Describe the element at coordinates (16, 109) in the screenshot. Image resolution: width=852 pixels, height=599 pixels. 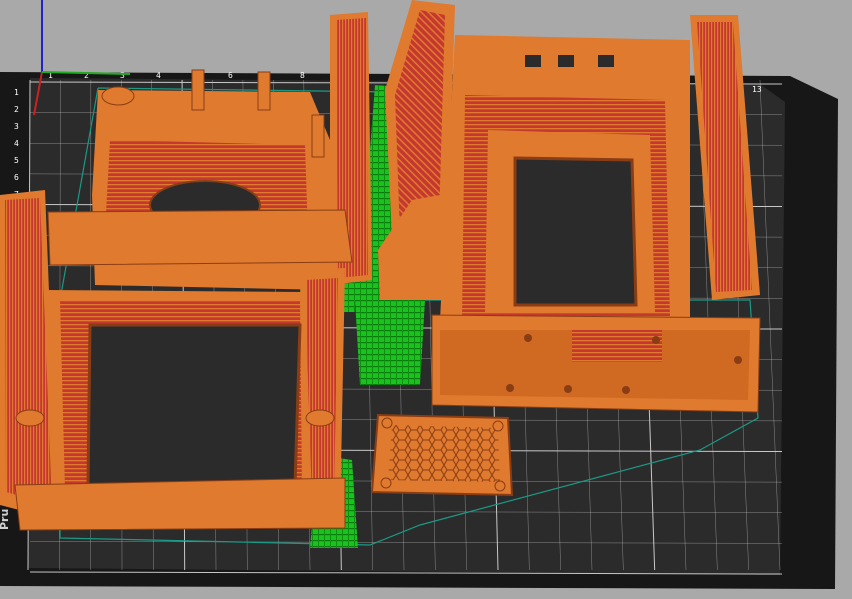
I see `ruler-label: 2` at that location.